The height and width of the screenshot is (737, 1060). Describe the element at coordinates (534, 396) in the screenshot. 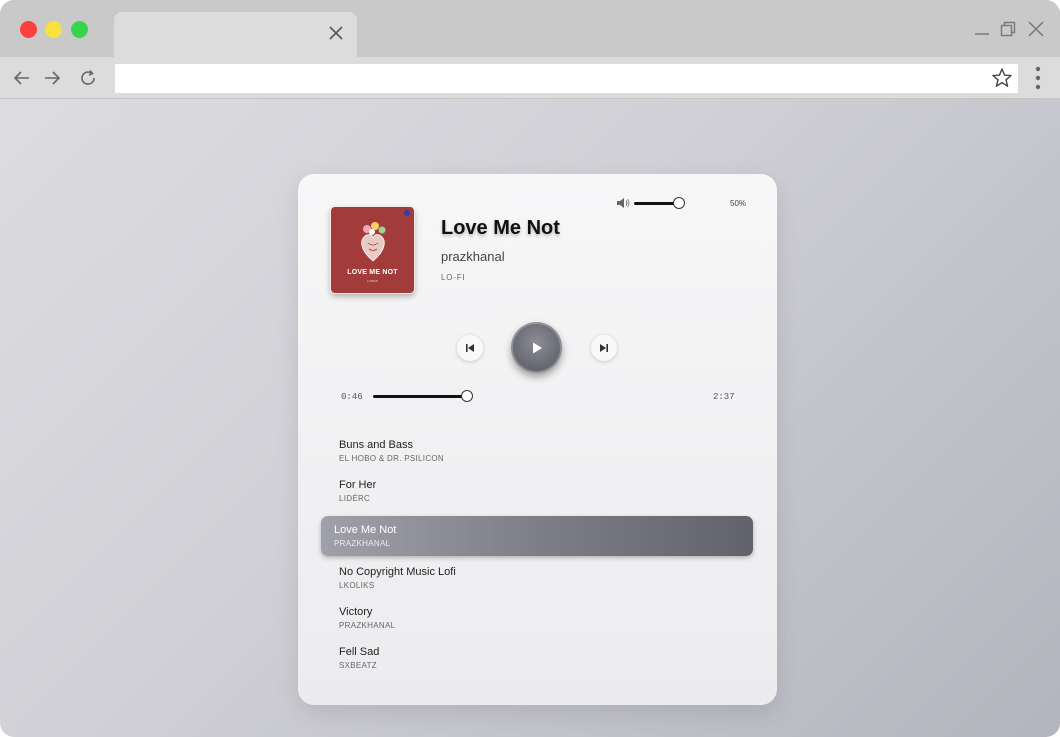

I see `seek-bar` at that location.